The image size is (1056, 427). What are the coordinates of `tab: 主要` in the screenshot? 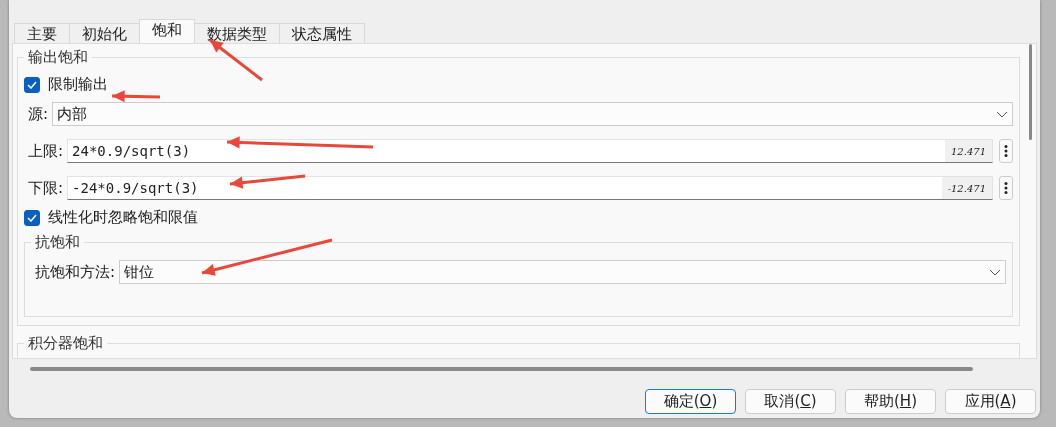 It's located at (42, 33).